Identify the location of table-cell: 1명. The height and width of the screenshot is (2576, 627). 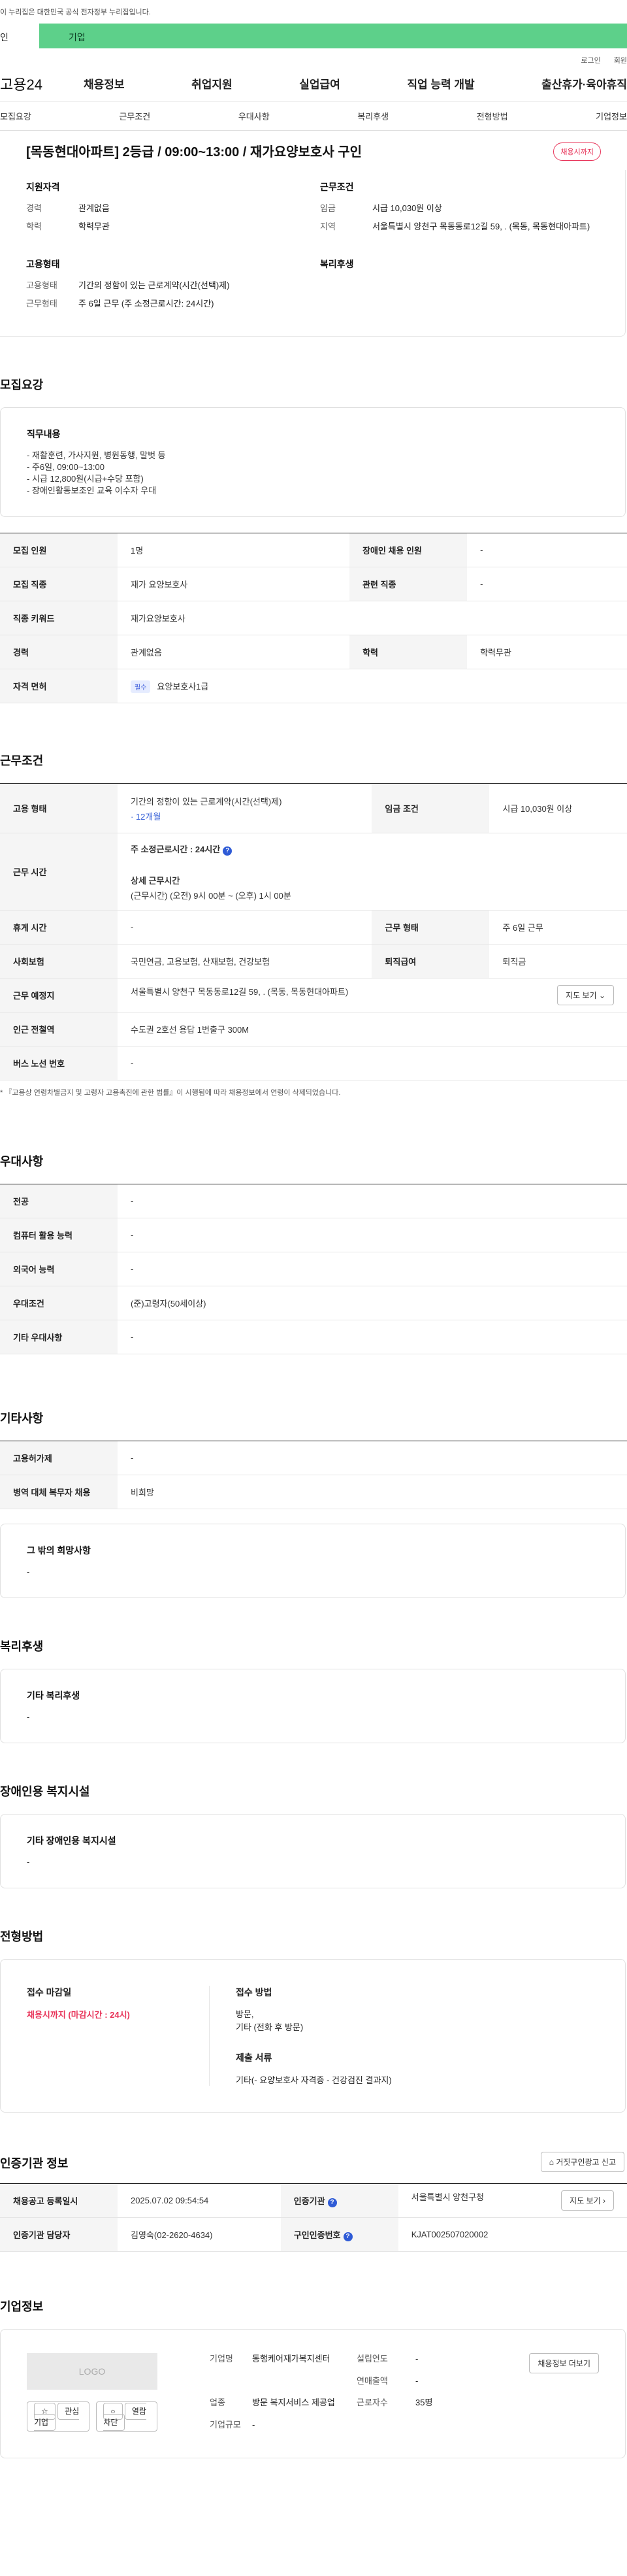
(234, 550).